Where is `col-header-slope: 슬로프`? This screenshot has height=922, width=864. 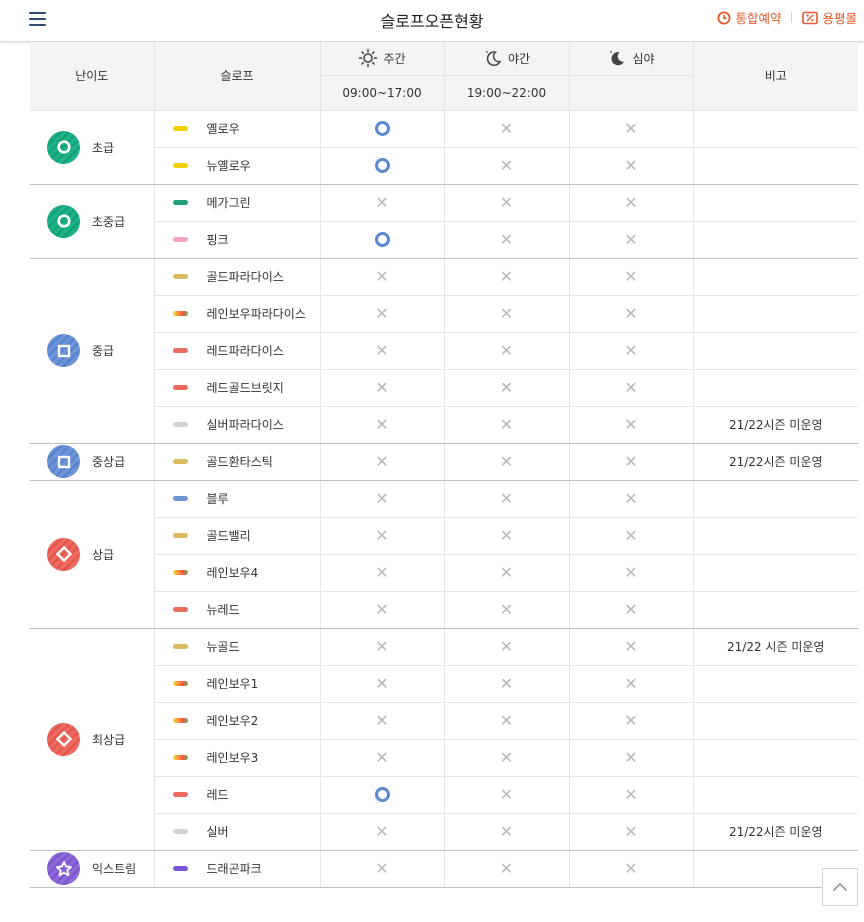
col-header-slope: 슬로프 is located at coordinates (237, 76).